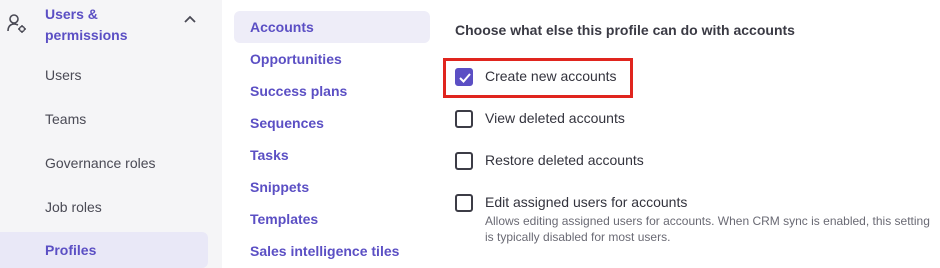 Image resolution: width=940 pixels, height=268 pixels. What do you see at coordinates (104, 163) in the screenshot?
I see `sidebar-item-governance-roles: Governance roles` at bounding box center [104, 163].